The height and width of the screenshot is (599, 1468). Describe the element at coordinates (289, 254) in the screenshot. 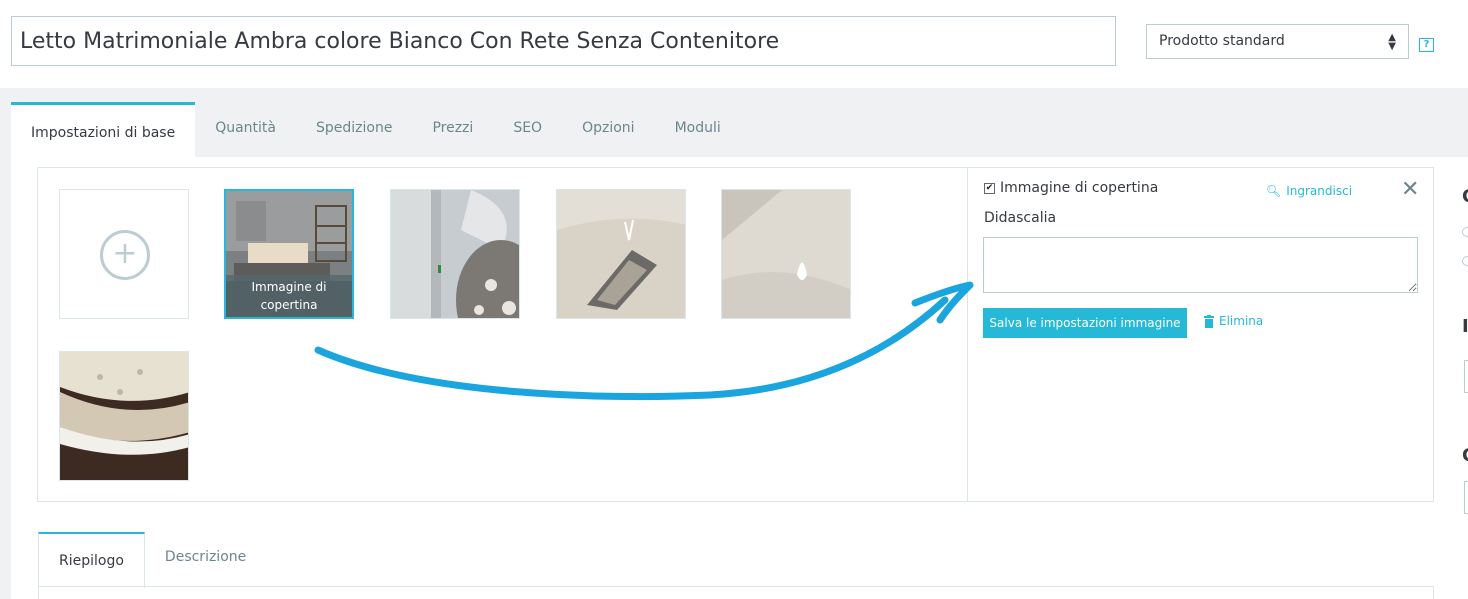

I see `image-thumbnail-cover: Immagine di copertina` at that location.